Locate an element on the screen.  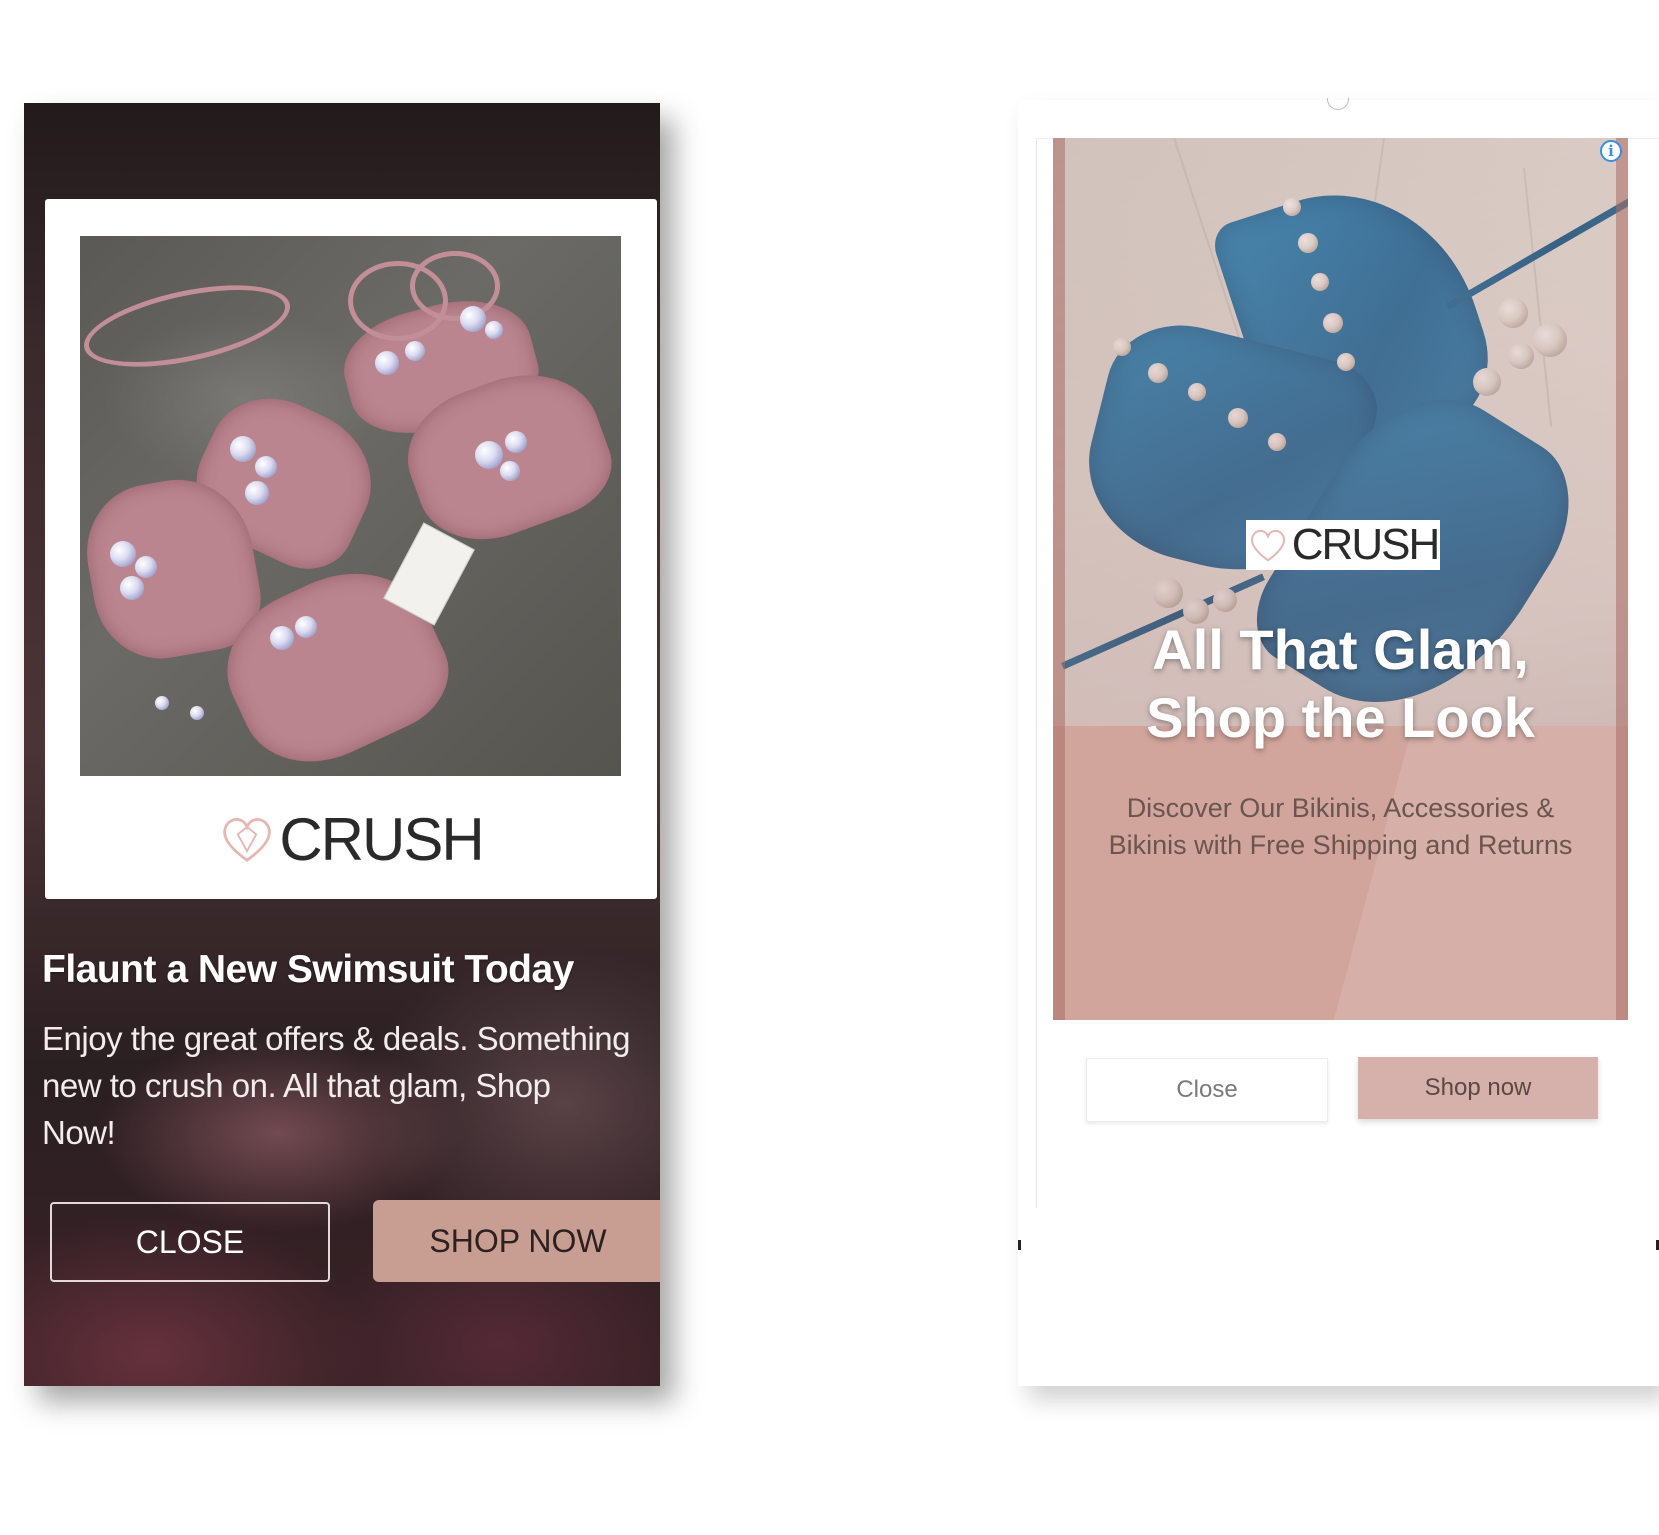
right-ad-brand-logo: CRUSH is located at coordinates (1343, 545).